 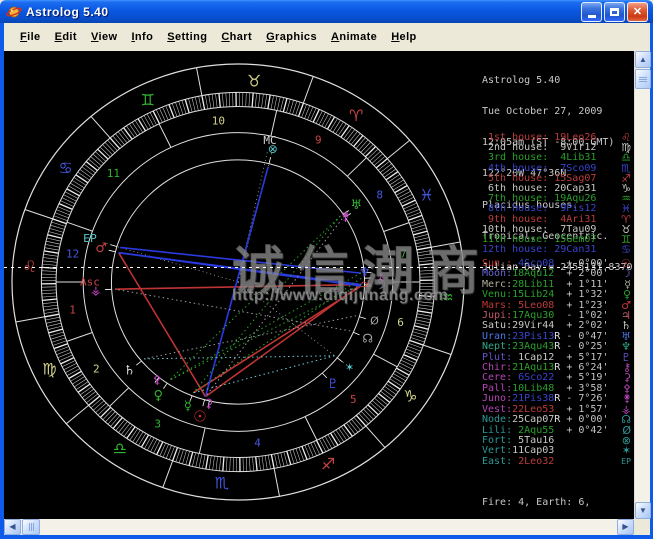 What do you see at coordinates (157, 379) in the screenshot?
I see `pall-wheel-icon: ⚴` at bounding box center [157, 379].